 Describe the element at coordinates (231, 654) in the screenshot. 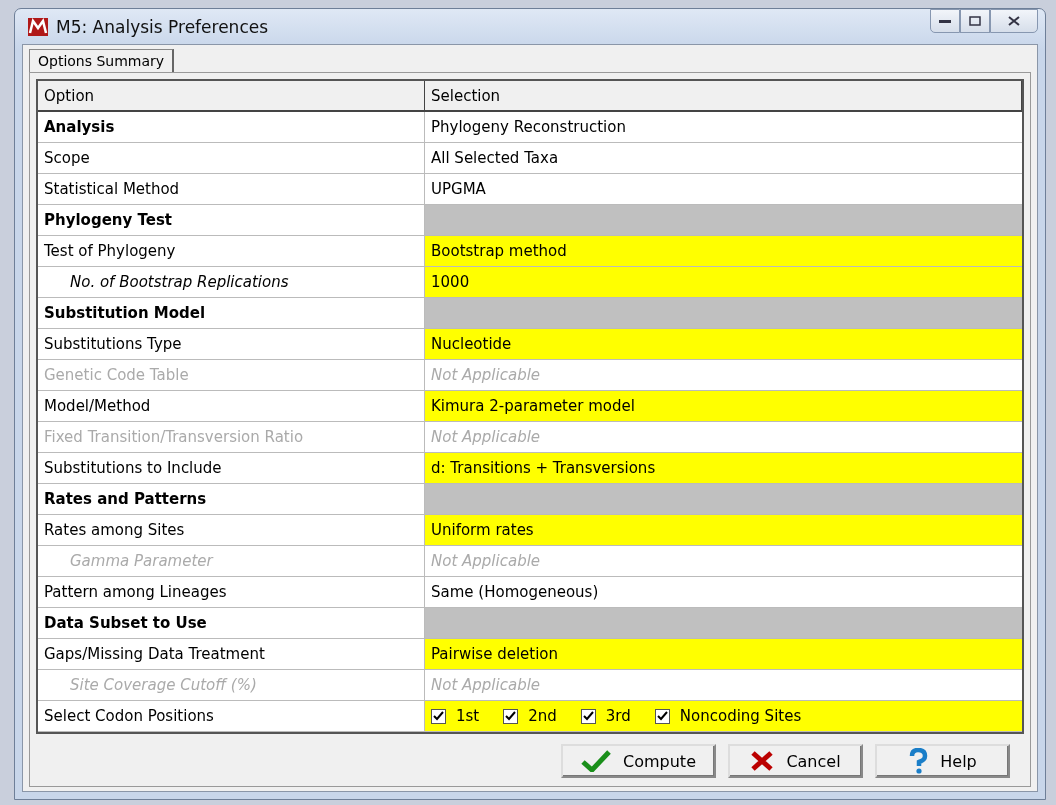

I see `option-label: Gaps/Missing Data Treatment` at that location.